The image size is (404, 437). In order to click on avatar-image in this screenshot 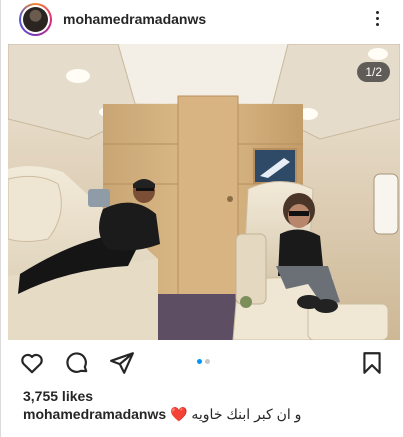, I will do `click(35, 19)`.